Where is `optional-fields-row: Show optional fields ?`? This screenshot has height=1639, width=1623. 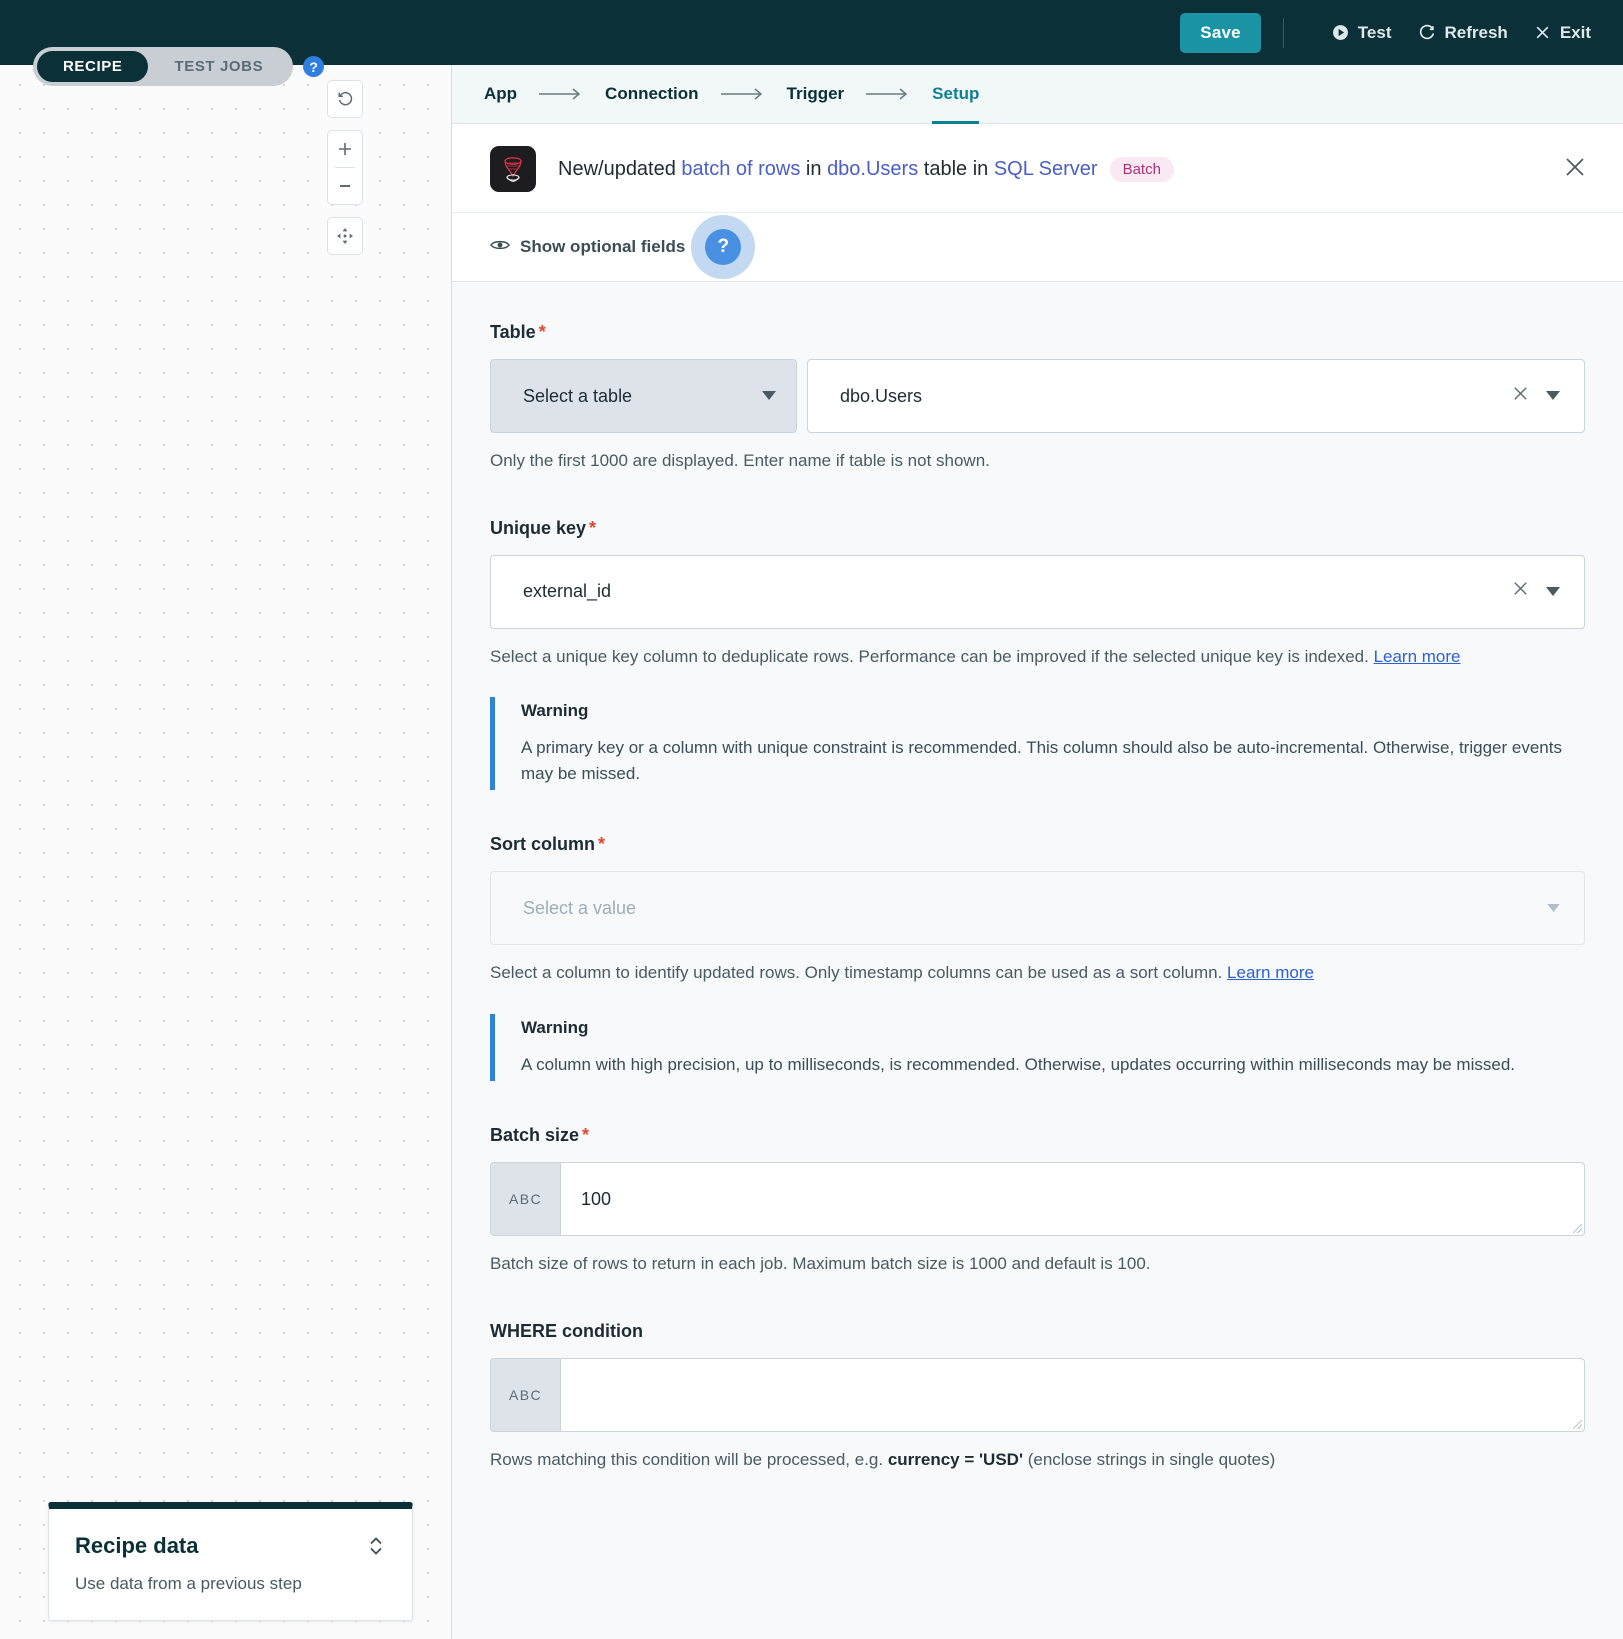
optional-fields-row: Show optional fields ? is located at coordinates (1037, 246).